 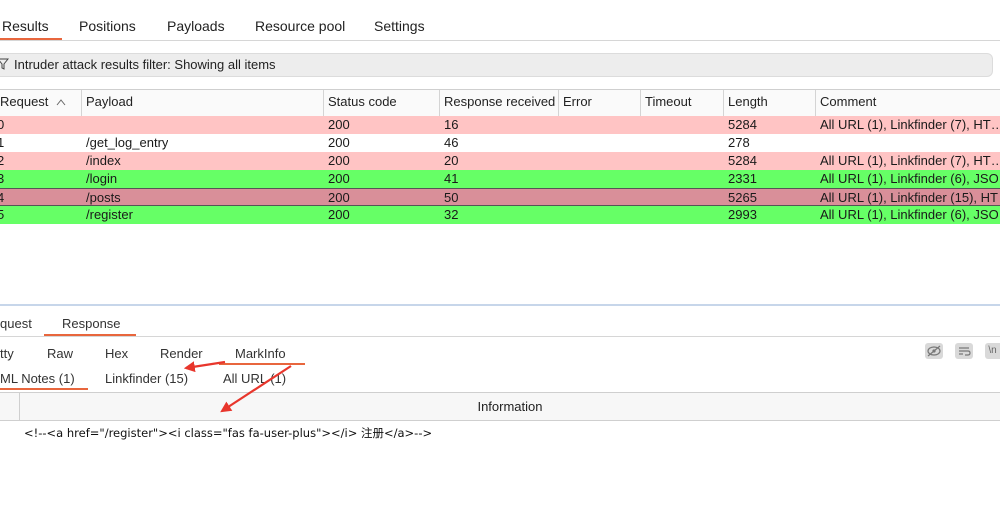 I want to click on tab-response: Response, so click(x=91, y=323).